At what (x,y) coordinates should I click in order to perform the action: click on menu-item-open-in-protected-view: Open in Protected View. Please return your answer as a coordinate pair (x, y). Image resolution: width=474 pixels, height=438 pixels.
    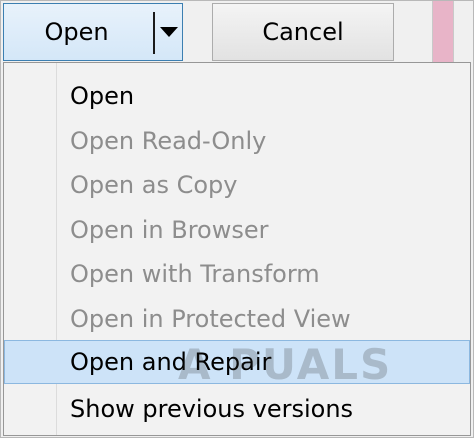
    Looking at the image, I should click on (237, 319).